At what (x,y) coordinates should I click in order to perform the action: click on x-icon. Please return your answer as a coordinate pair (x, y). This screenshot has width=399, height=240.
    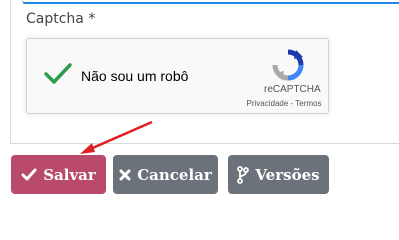
    Looking at the image, I should click on (125, 175).